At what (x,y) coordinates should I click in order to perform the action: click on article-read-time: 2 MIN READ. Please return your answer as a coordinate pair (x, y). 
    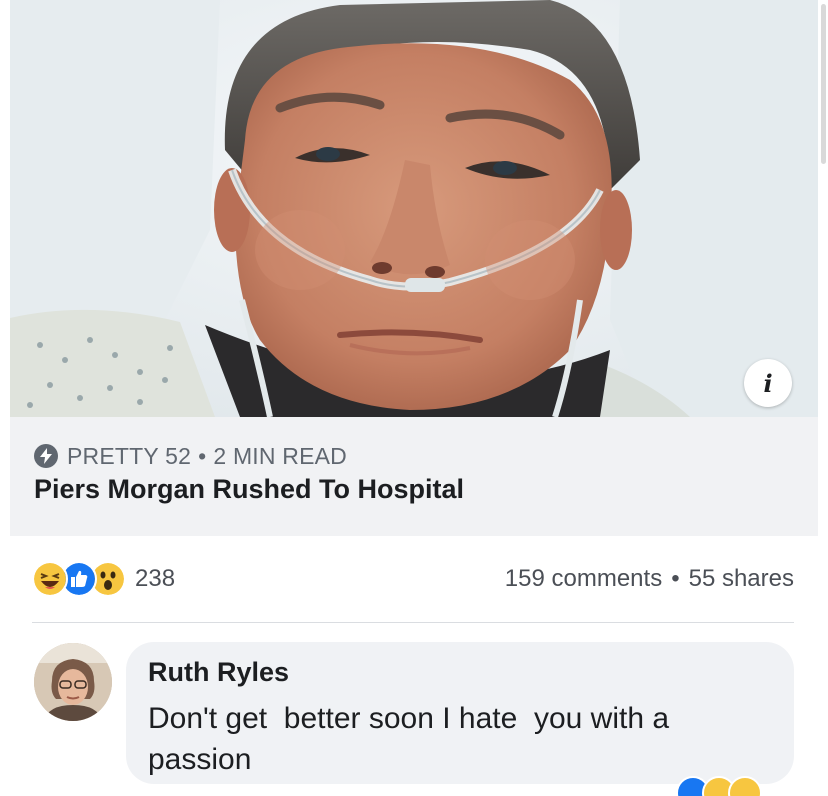
    Looking at the image, I should click on (280, 455).